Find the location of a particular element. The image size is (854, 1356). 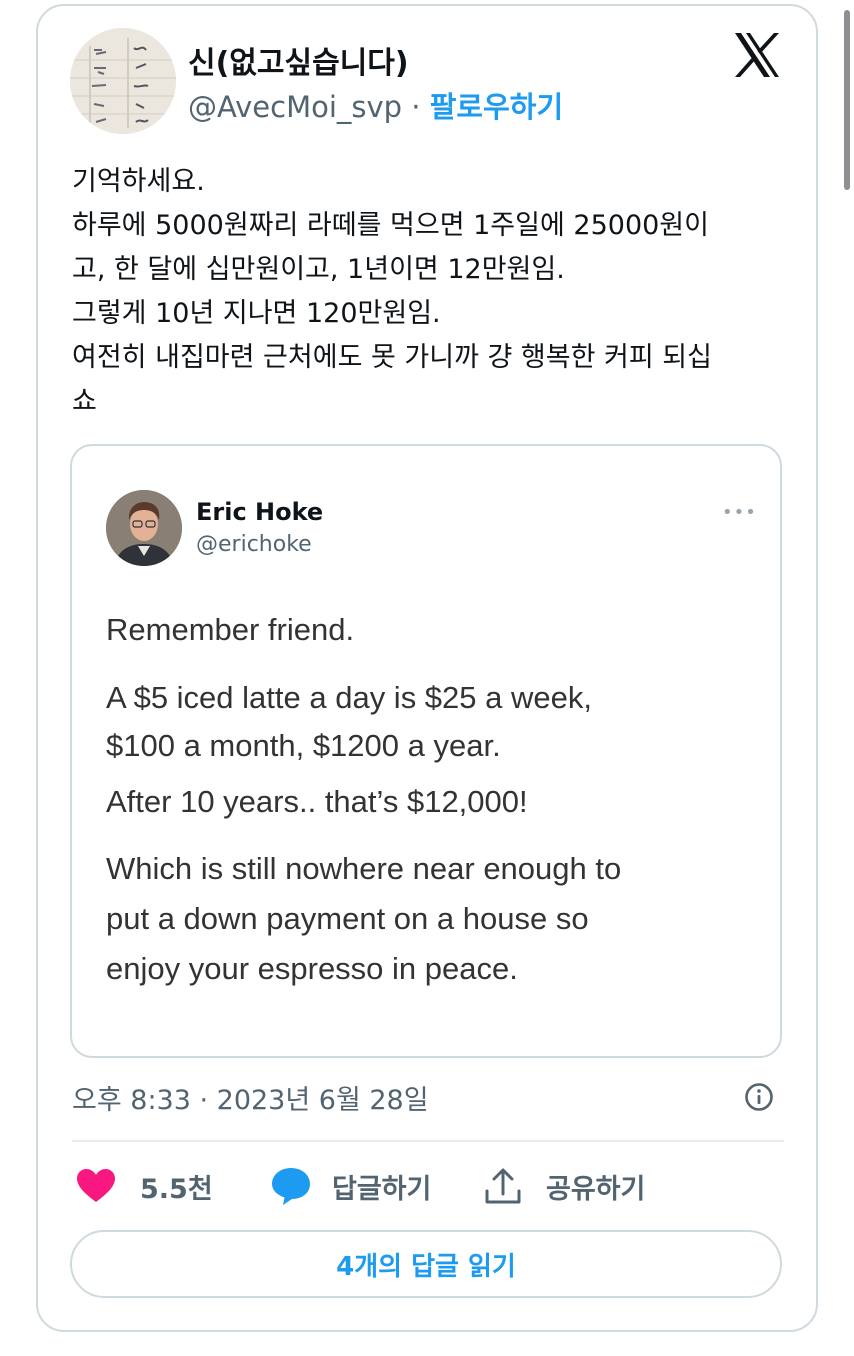

tweet-timestamp: 오후 8:33 · 2023년 6월 28일 is located at coordinates (250, 1097).